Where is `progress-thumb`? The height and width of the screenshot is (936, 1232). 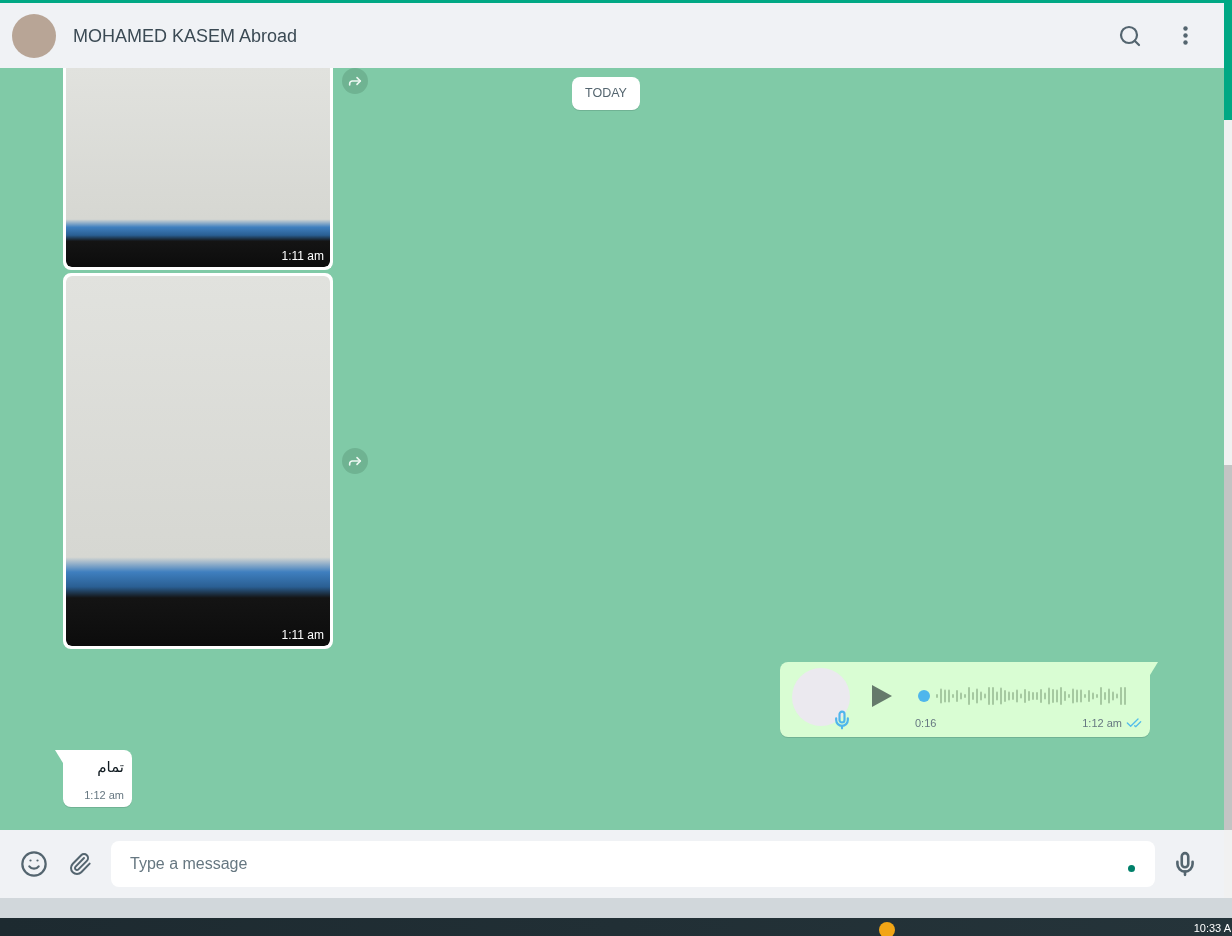 progress-thumb is located at coordinates (924, 696).